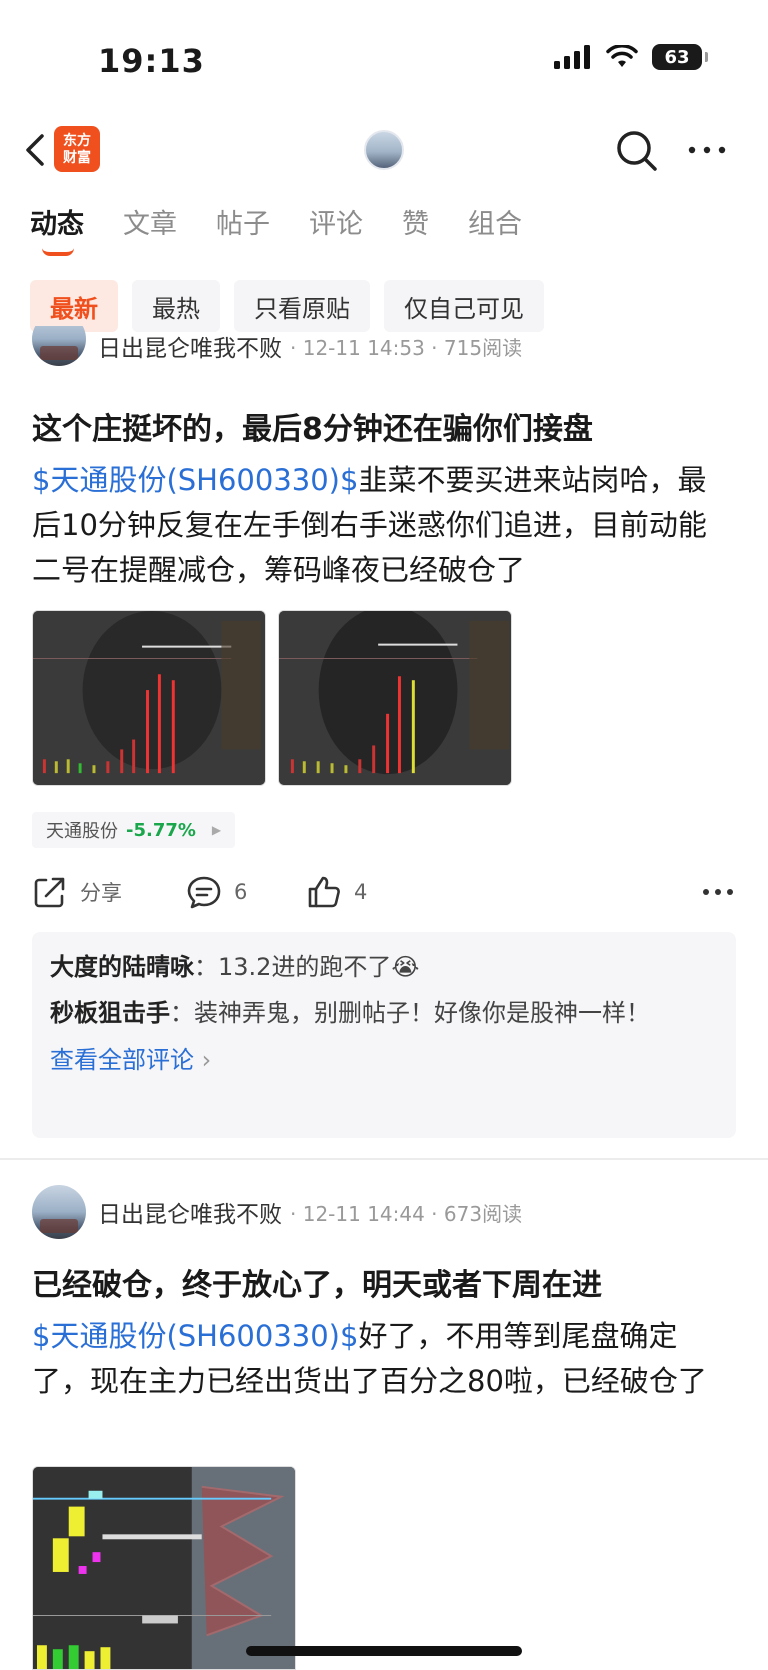  What do you see at coordinates (241, 892) in the screenshot?
I see `comment-count: 6` at bounding box center [241, 892].